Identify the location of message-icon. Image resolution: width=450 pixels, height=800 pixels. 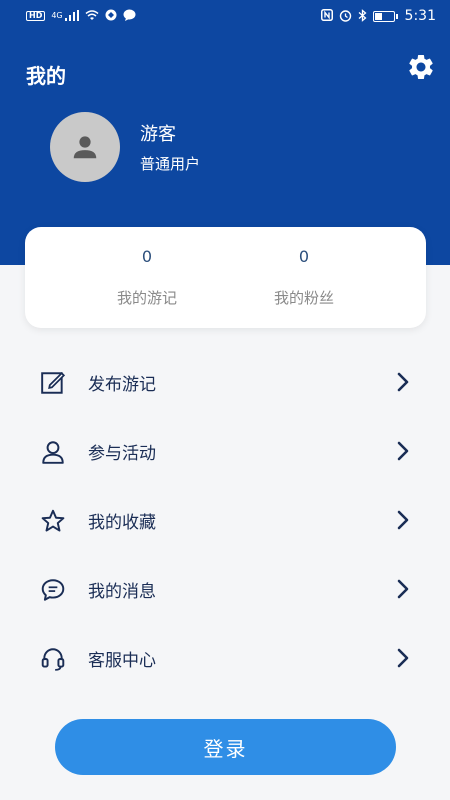
(53, 590).